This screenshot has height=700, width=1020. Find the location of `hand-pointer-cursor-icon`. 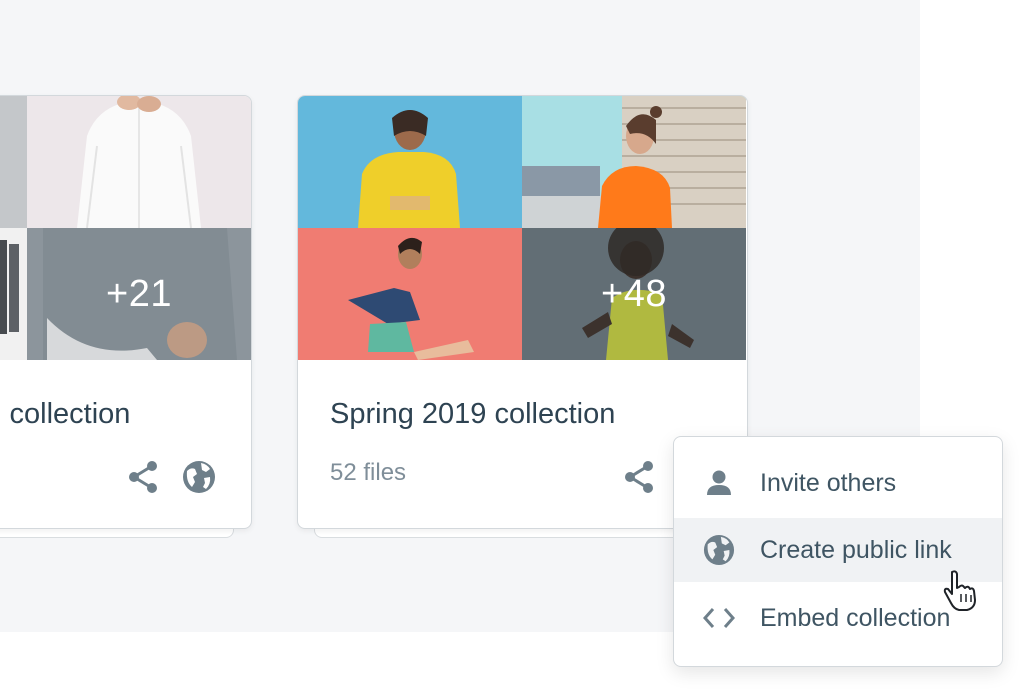

hand-pointer-cursor-icon is located at coordinates (959, 590).